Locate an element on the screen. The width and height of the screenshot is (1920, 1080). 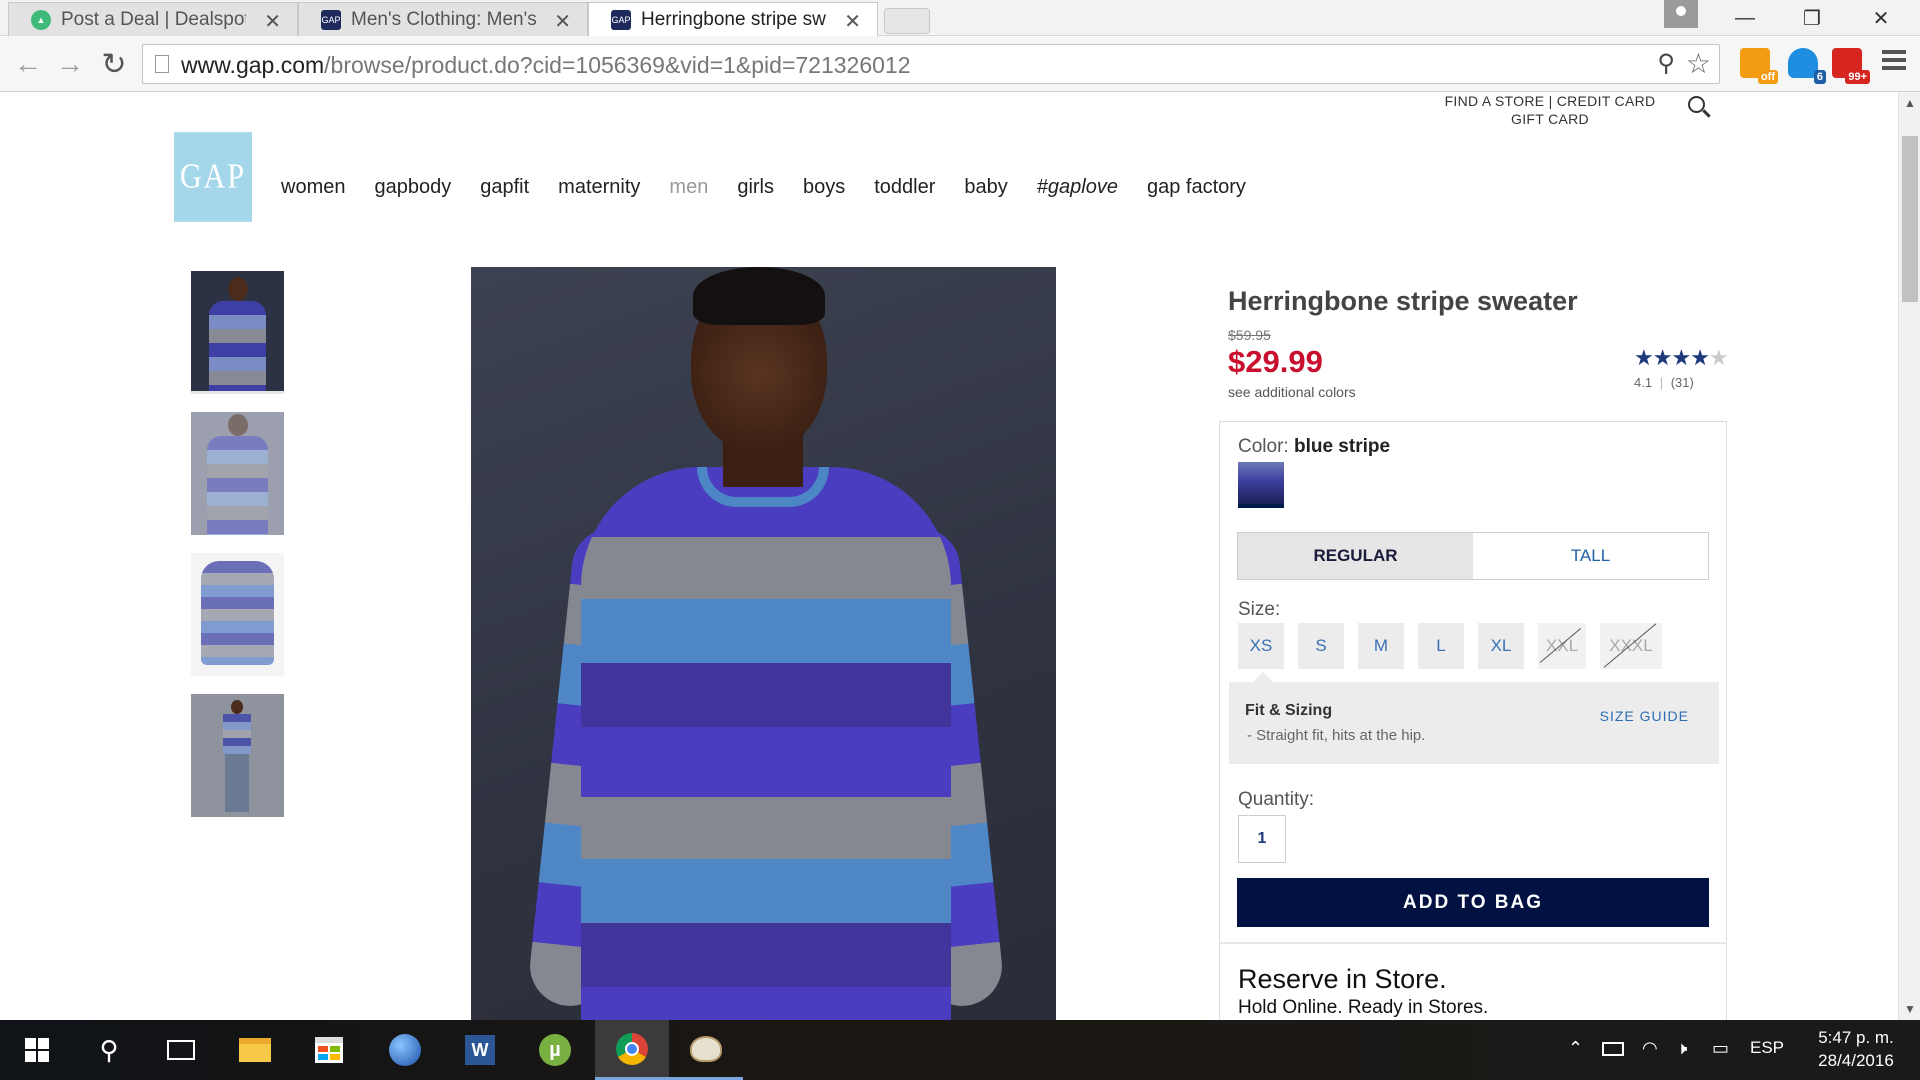
gap-logo: GAP is located at coordinates (213, 177).